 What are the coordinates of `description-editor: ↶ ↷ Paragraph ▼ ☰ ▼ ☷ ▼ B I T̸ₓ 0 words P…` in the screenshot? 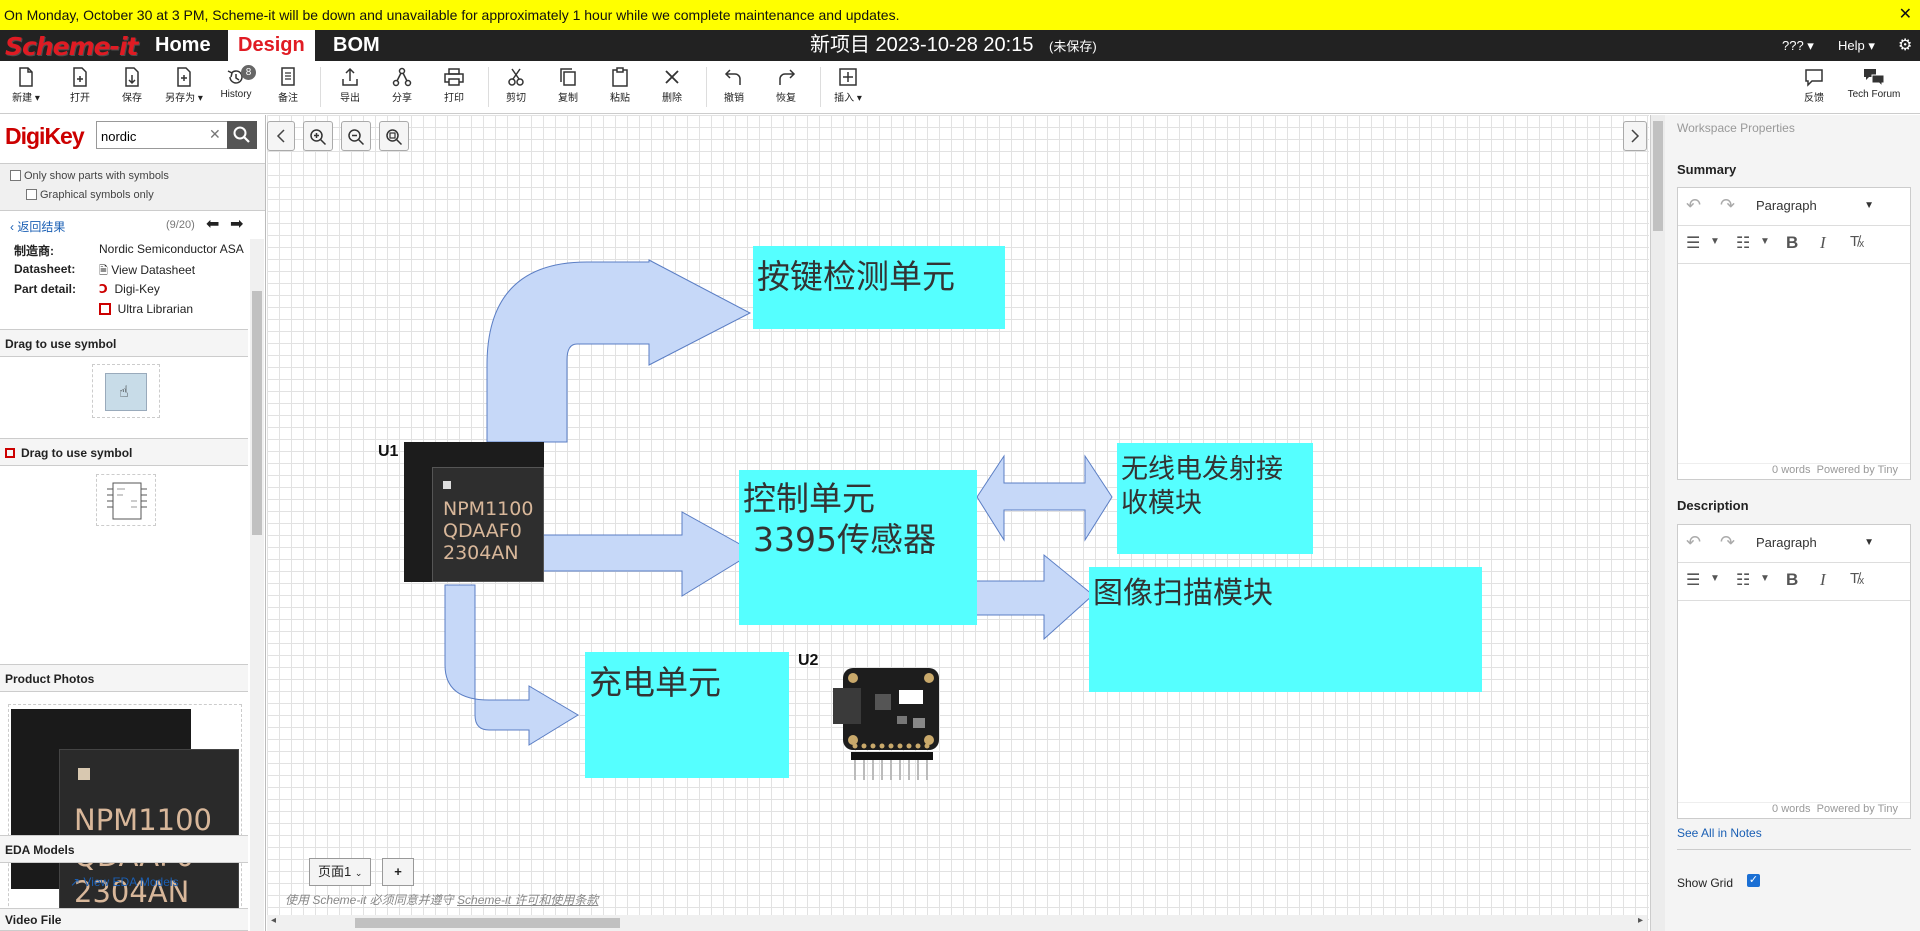 It's located at (1794, 671).